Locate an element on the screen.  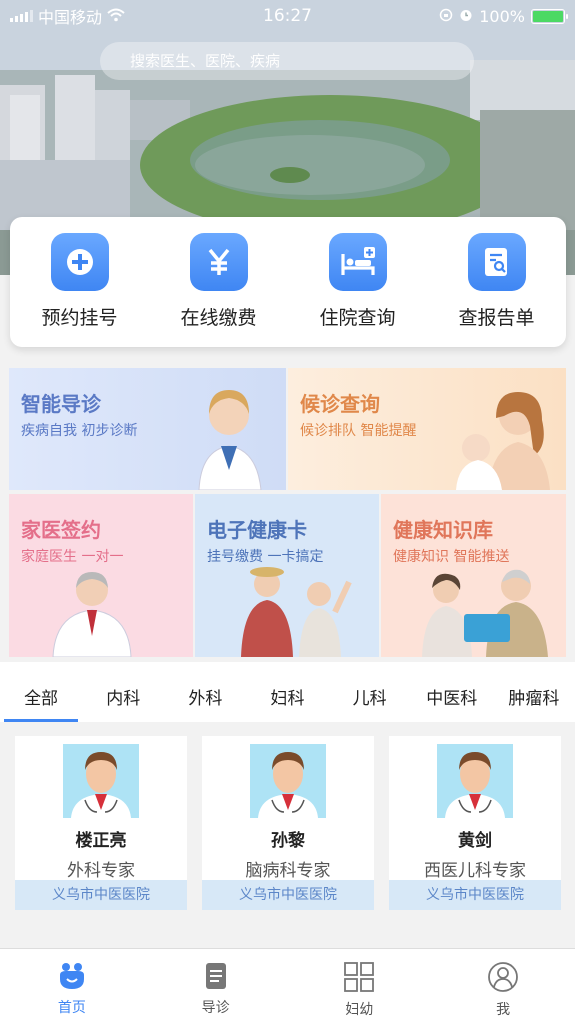
nav-home: 首页 is located at coordinates (72, 986).